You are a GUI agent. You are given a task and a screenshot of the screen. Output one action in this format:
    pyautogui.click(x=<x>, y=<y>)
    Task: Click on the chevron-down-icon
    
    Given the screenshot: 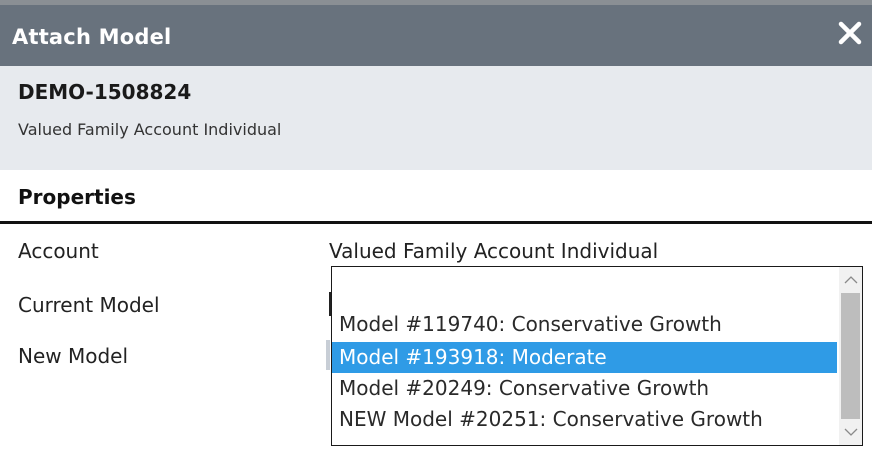 What is the action you would take?
    pyautogui.click(x=850, y=432)
    